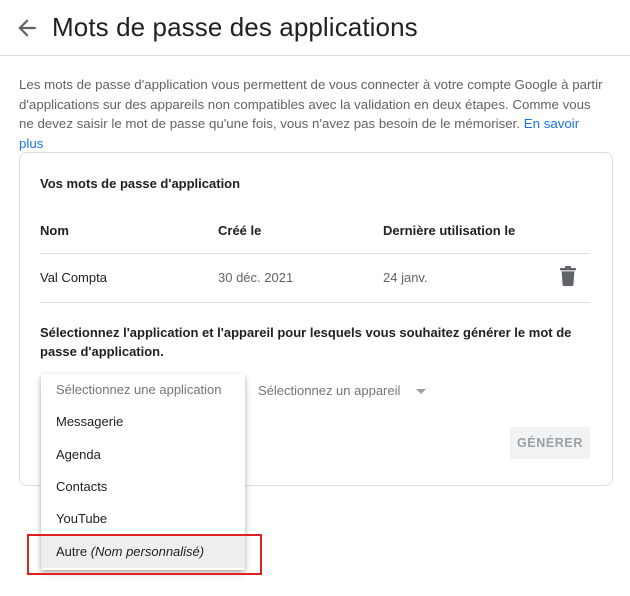  I want to click on app-select-placeholder: Sélectionnez une application, so click(139, 389).